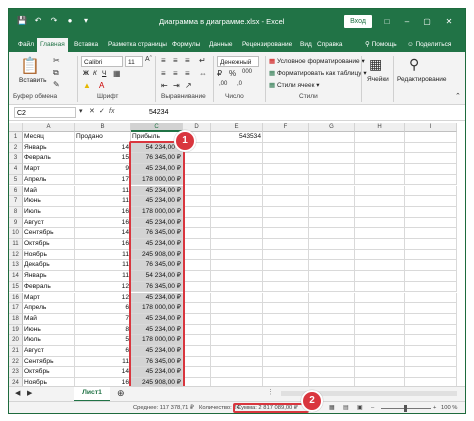 The height and width of the screenshot is (421, 474). What do you see at coordinates (56, 60) in the screenshot?
I see `cut-icon: ✂` at bounding box center [56, 60].